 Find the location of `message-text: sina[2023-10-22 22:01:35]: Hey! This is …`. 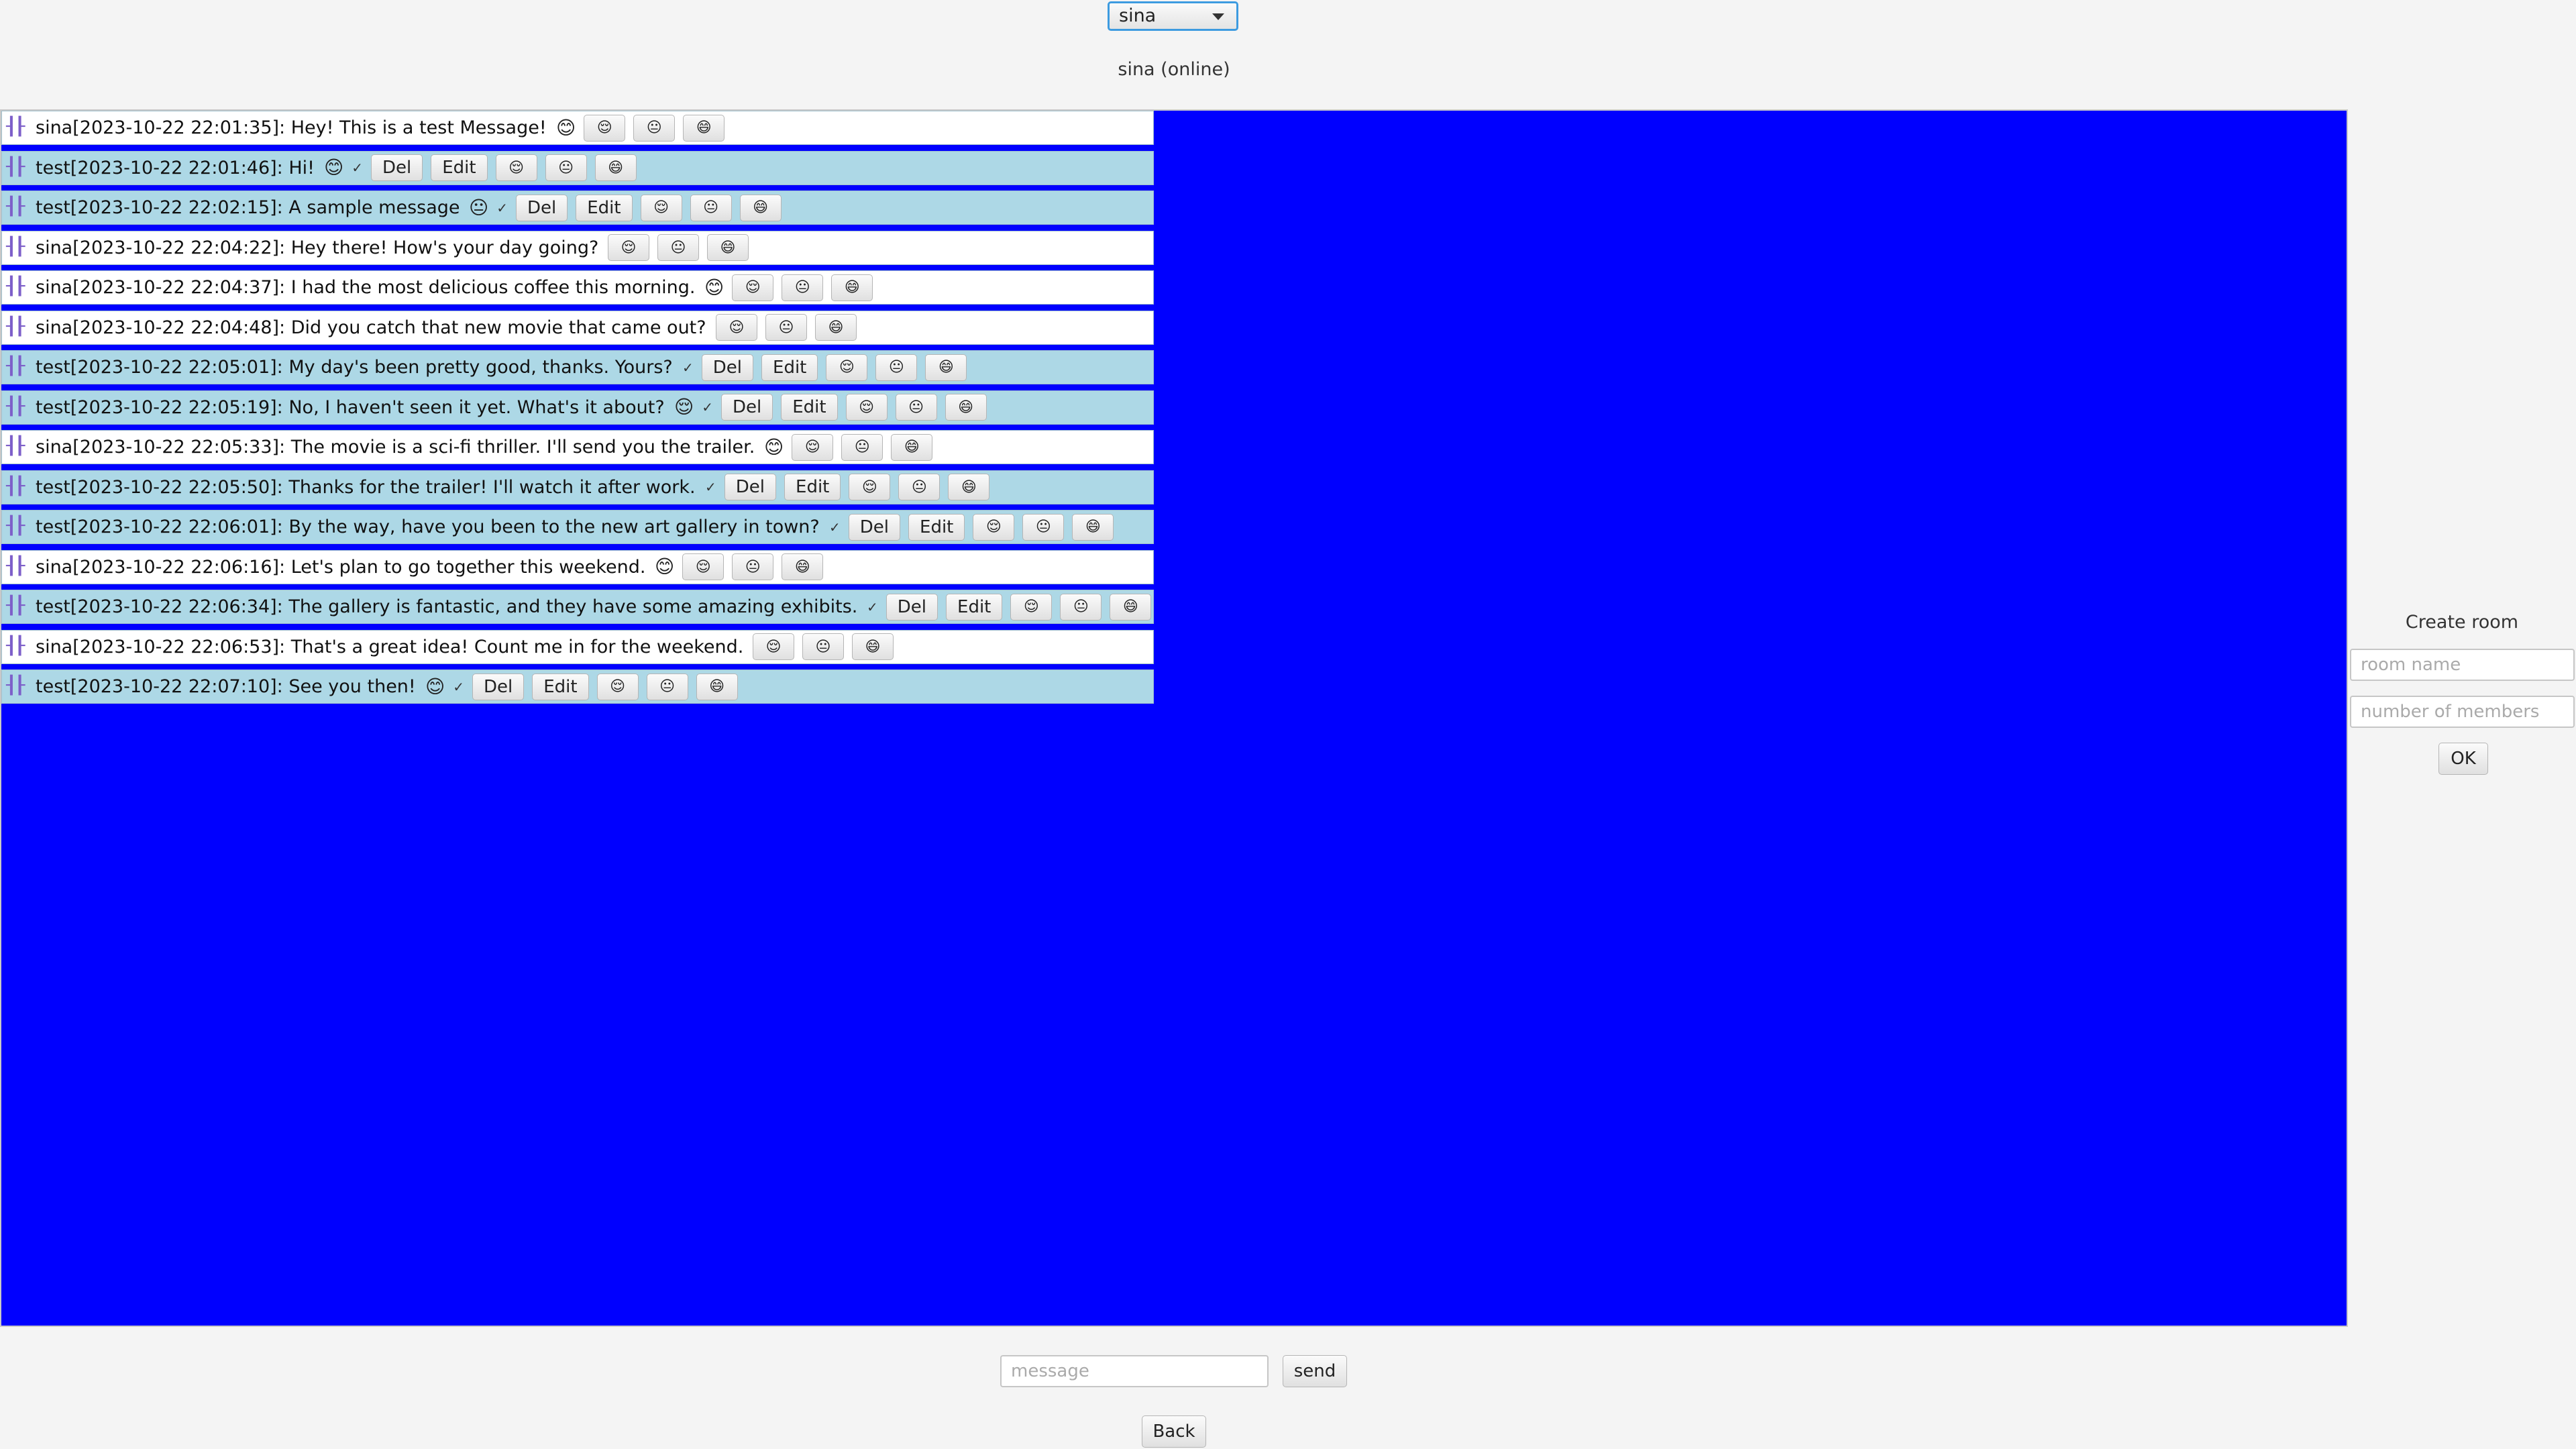

message-text: sina[2023-10-22 22:01:35]: Hey! This is … is located at coordinates (291, 127).